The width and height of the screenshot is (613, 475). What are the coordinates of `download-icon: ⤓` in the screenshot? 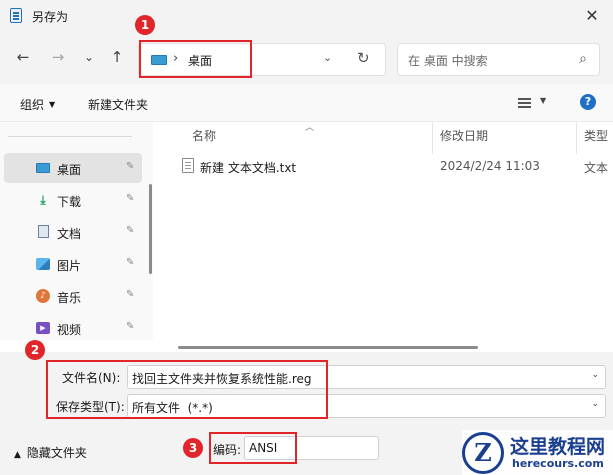 It's located at (43, 200).